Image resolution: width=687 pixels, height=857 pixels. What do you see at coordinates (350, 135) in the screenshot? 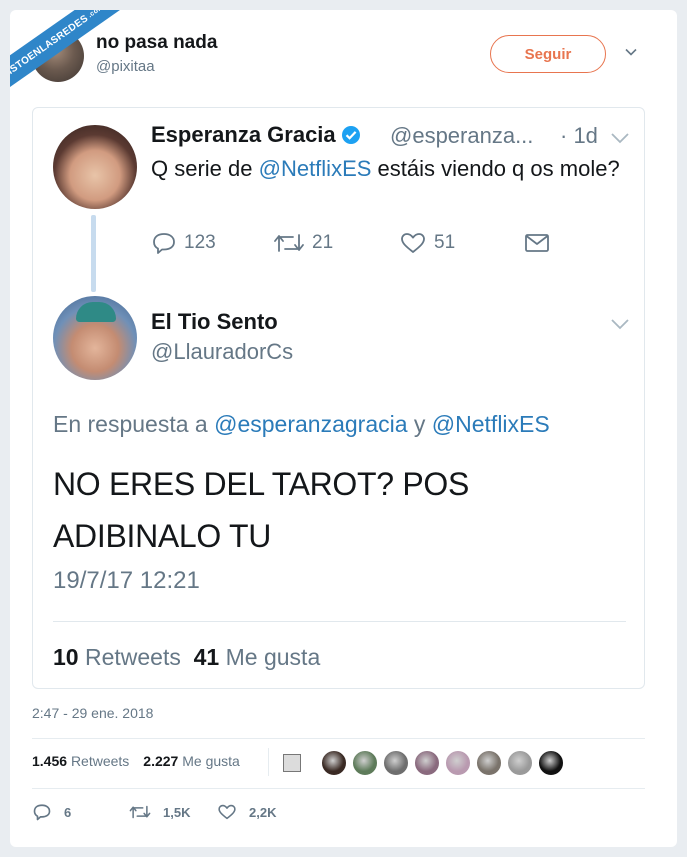
I see `verified-badge-icon` at bounding box center [350, 135].